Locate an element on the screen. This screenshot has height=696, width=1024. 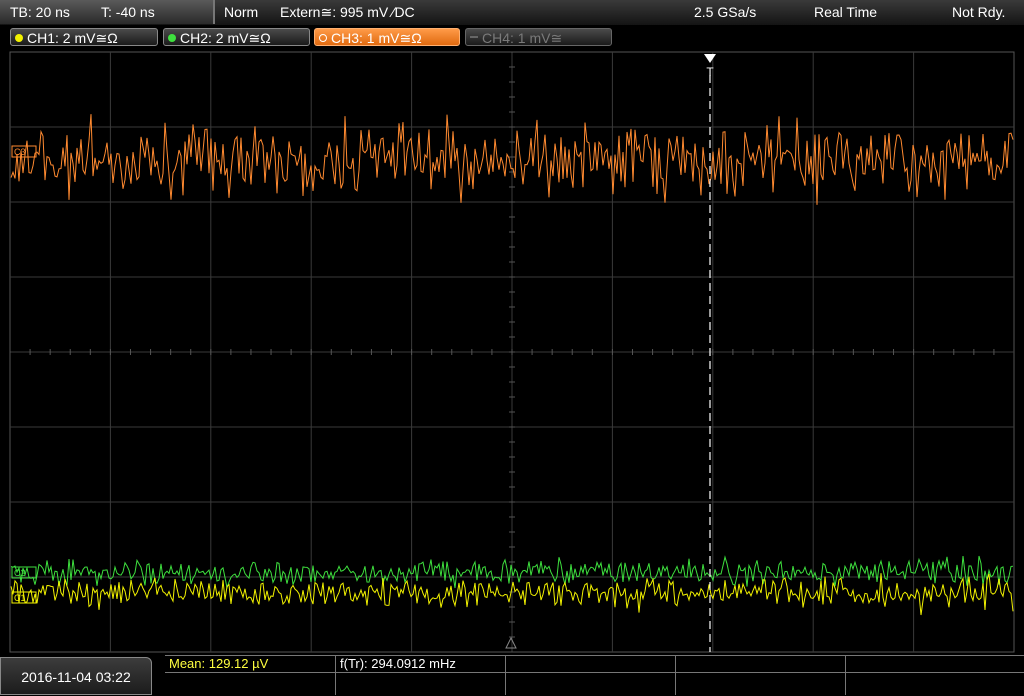
datetime-display: 2016-11-04 03:22 is located at coordinates (76, 676).